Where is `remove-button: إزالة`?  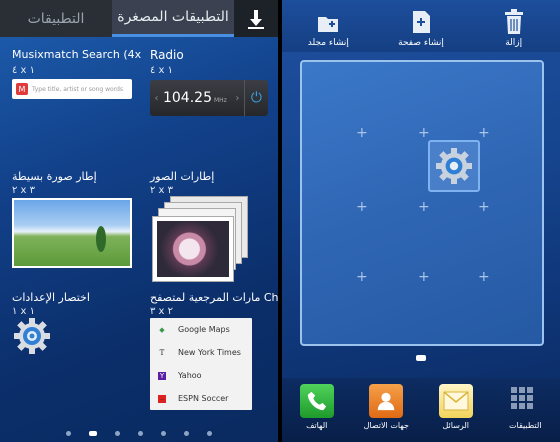 remove-button: إزالة is located at coordinates (513, 26).